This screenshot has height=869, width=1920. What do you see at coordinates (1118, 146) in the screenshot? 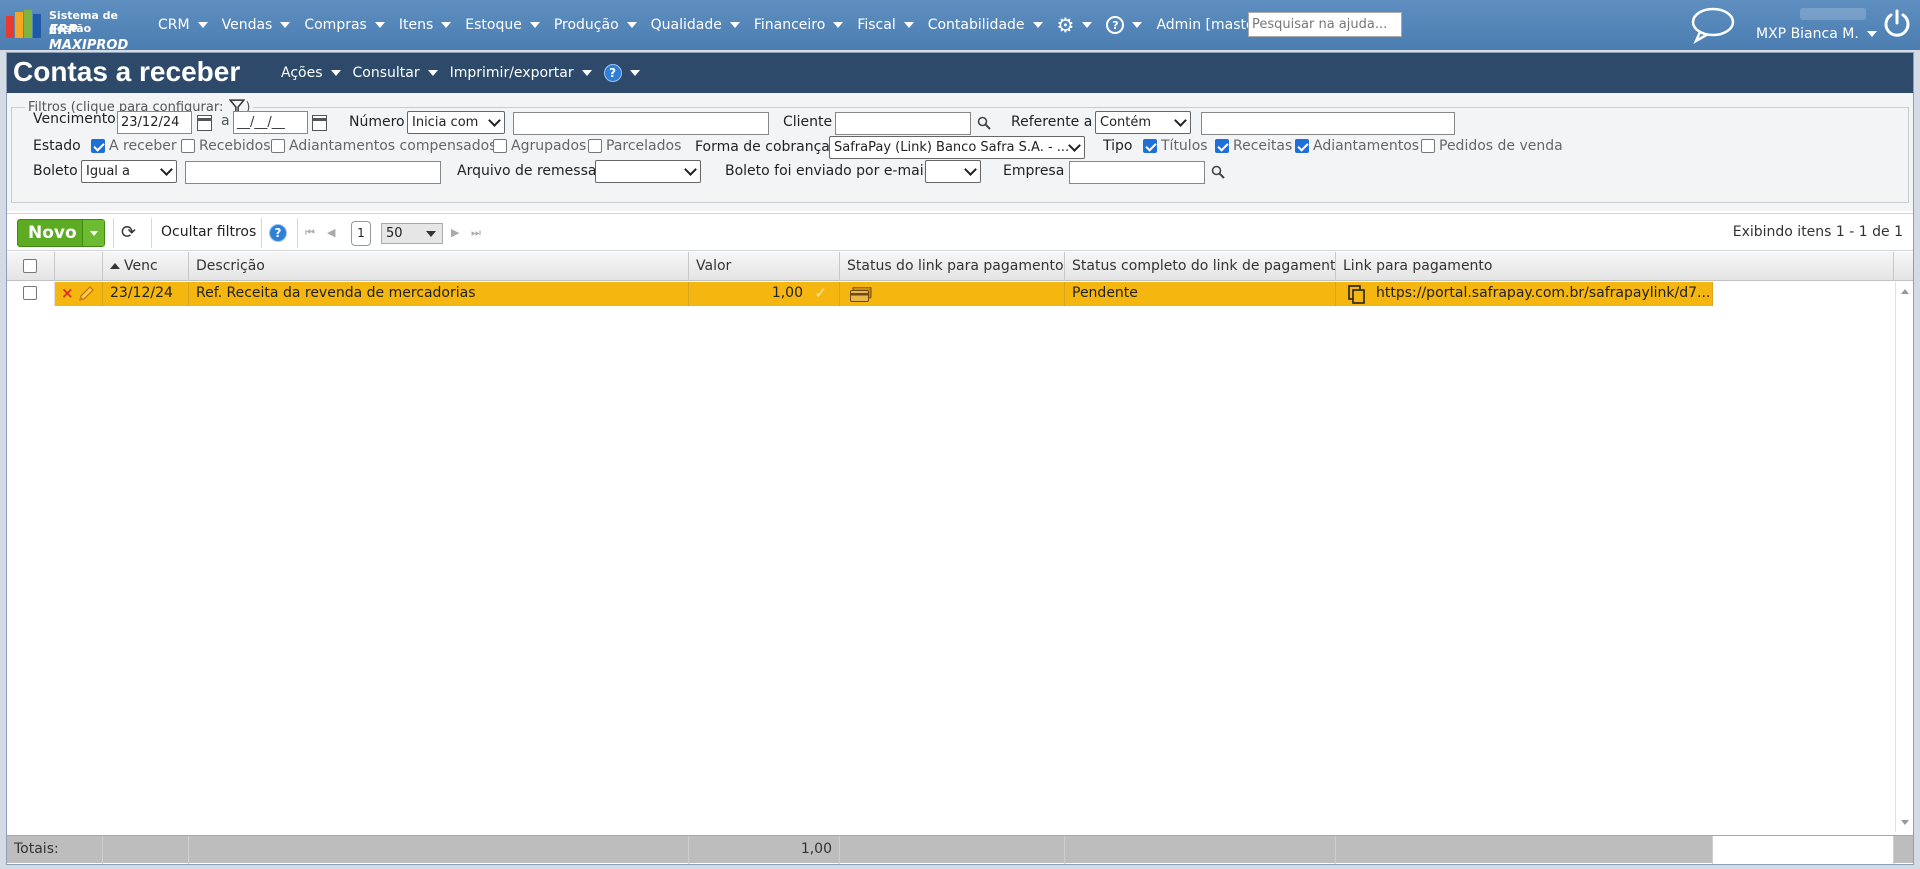
I see `tipo-label: Tipo` at bounding box center [1118, 146].